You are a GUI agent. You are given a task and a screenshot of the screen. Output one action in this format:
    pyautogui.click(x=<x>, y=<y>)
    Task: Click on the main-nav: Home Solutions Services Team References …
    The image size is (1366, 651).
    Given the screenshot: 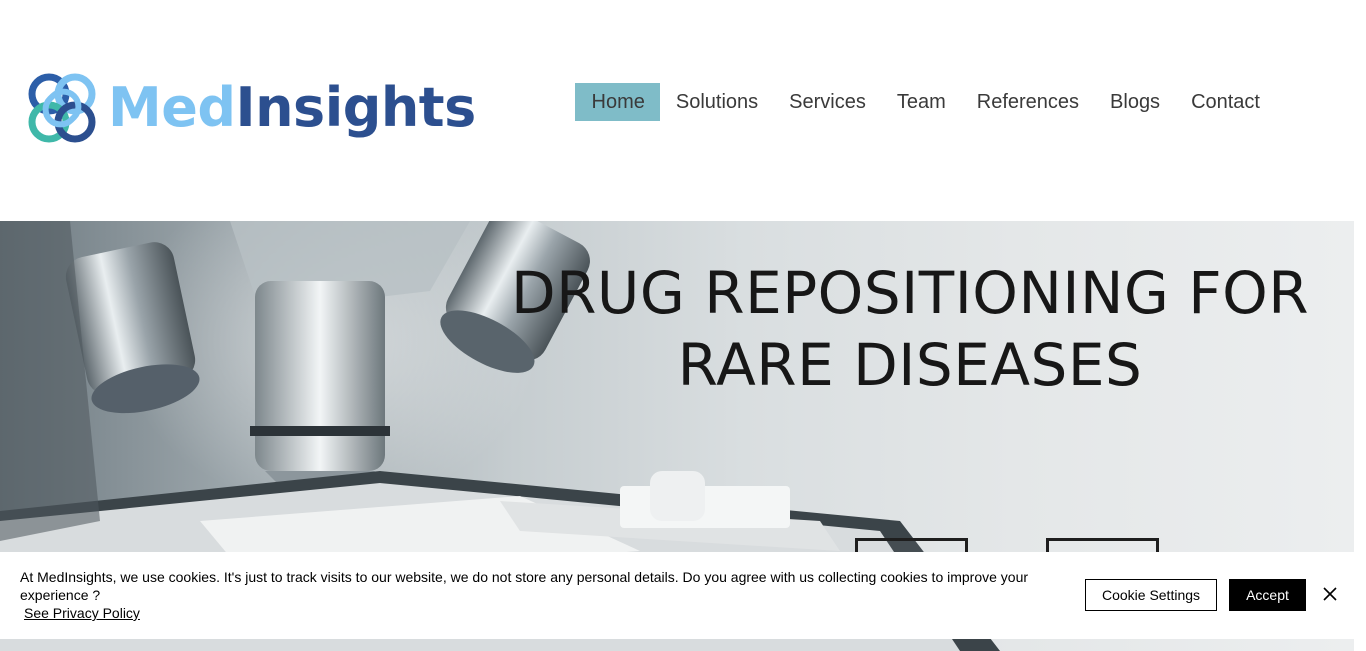 What is the action you would take?
    pyautogui.click(x=925, y=102)
    